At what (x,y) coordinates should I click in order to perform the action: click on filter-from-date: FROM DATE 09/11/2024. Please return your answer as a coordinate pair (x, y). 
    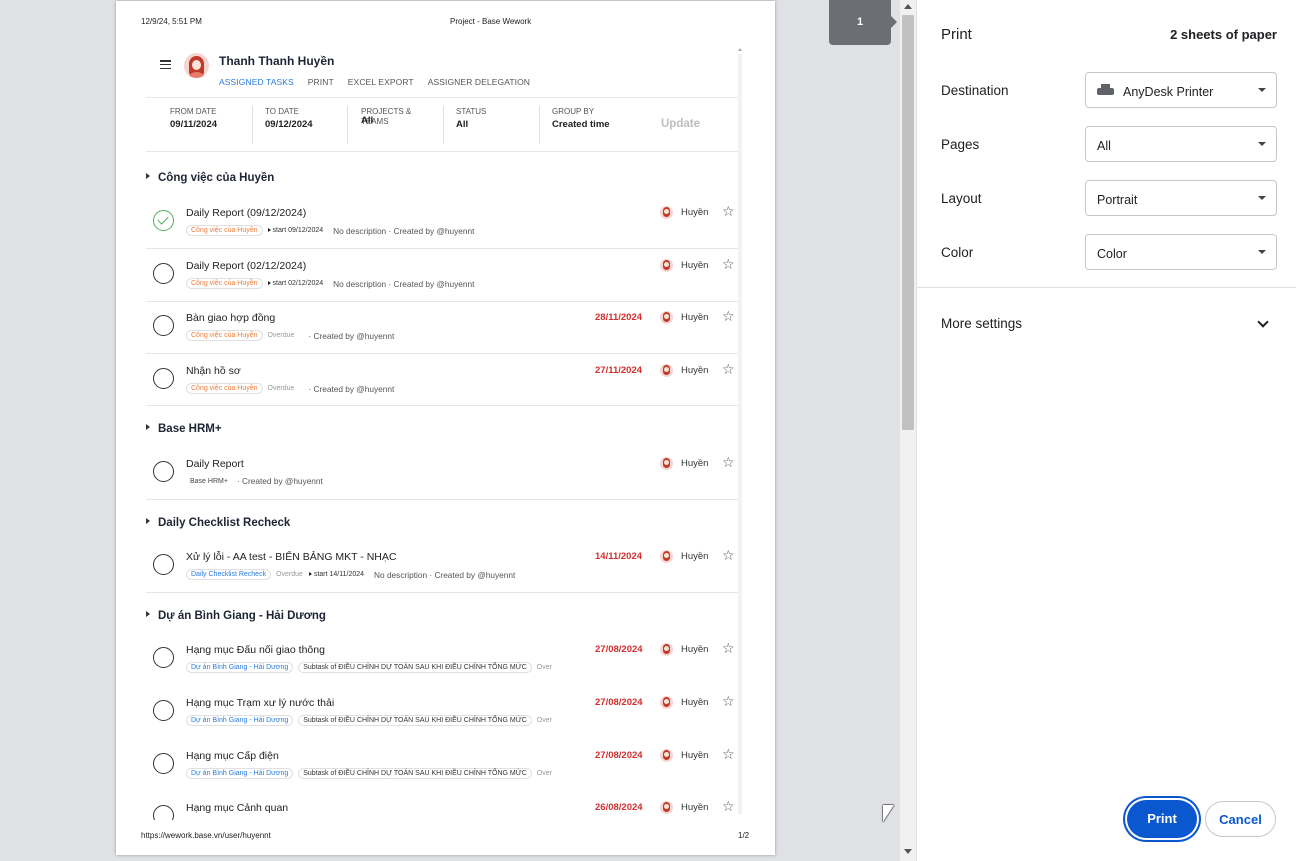
    Looking at the image, I should click on (194, 118).